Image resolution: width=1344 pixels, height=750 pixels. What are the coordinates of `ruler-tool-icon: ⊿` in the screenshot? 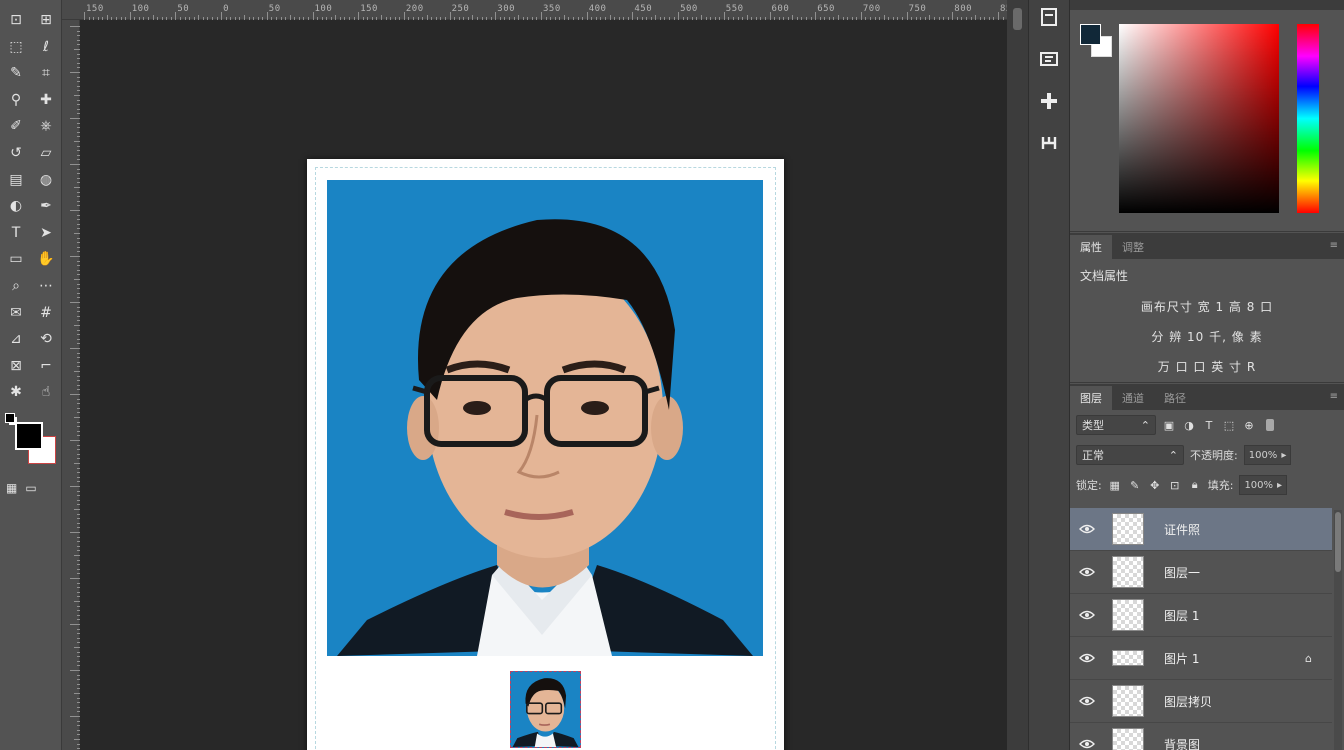 It's located at (16, 339).